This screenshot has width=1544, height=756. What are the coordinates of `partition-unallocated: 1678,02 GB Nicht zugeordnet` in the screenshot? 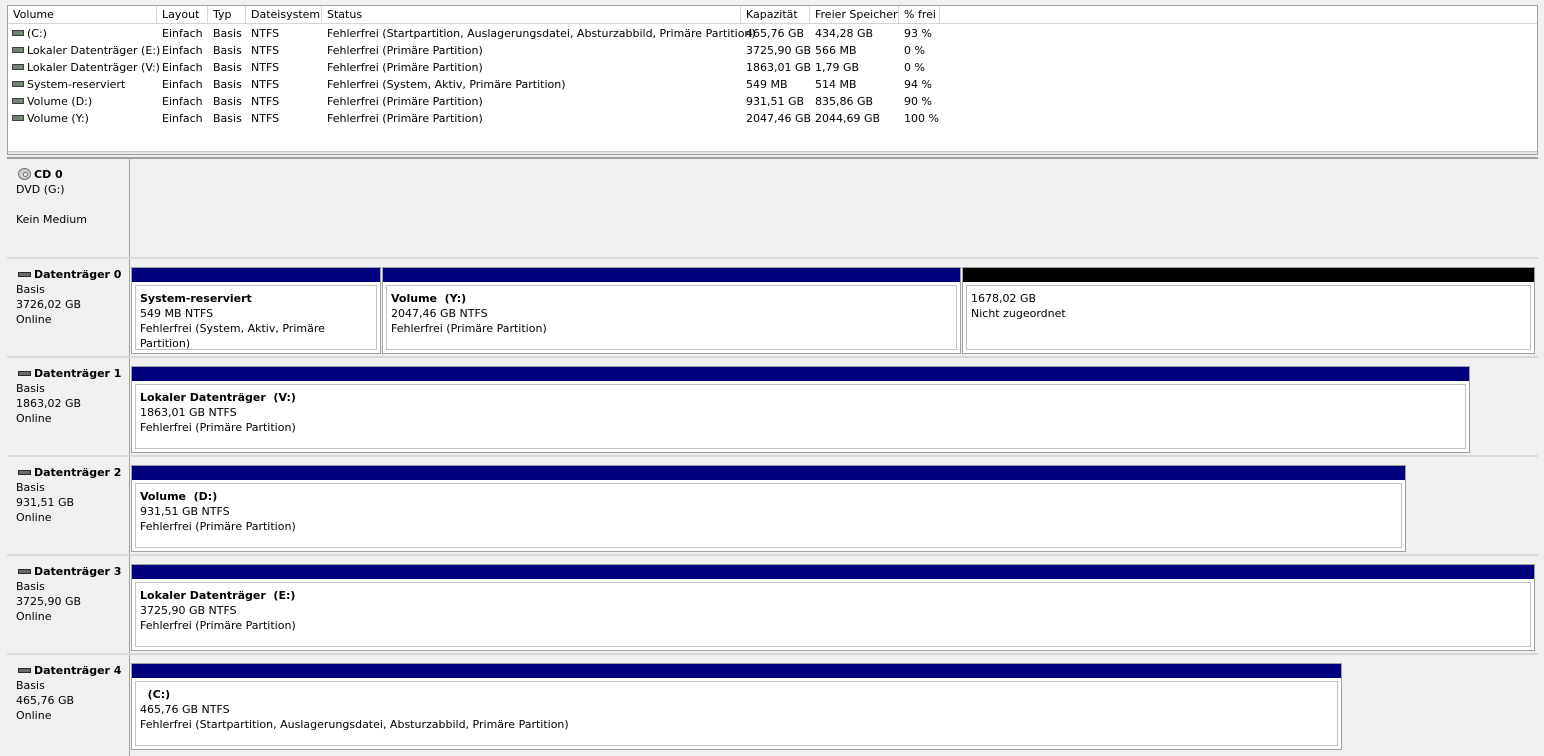 It's located at (1248, 310).